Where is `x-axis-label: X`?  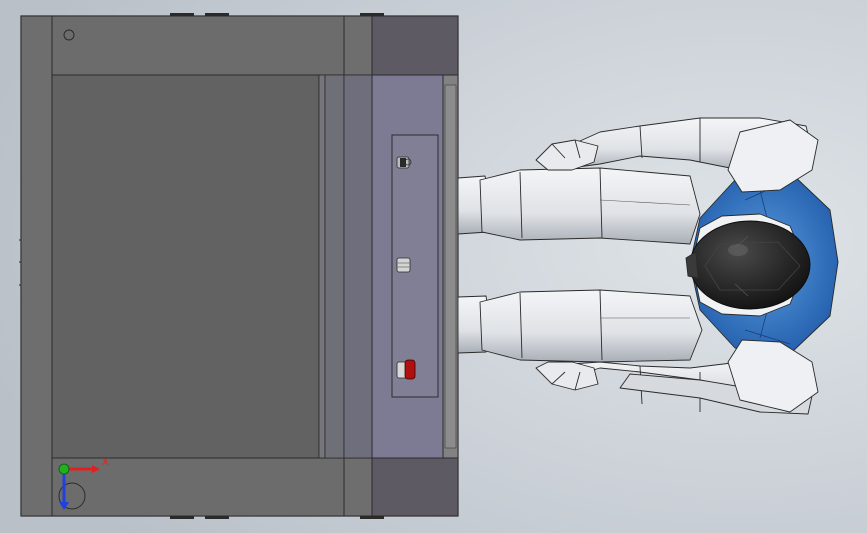 x-axis-label: X is located at coordinates (105, 462).